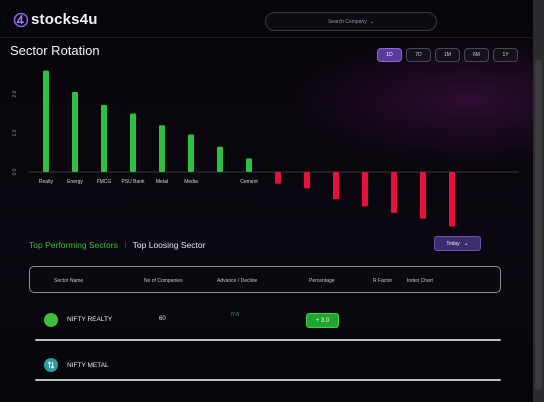 This screenshot has width=544, height=402. Describe the element at coordinates (163, 281) in the screenshot. I see `header-no-of-companies: No of Companies` at that location.